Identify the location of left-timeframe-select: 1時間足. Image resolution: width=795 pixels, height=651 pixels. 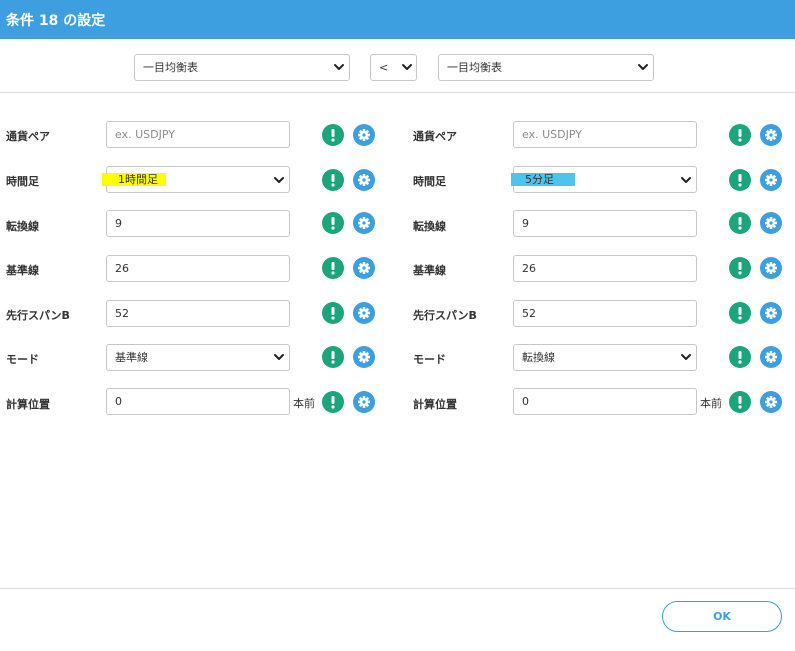
(198, 179).